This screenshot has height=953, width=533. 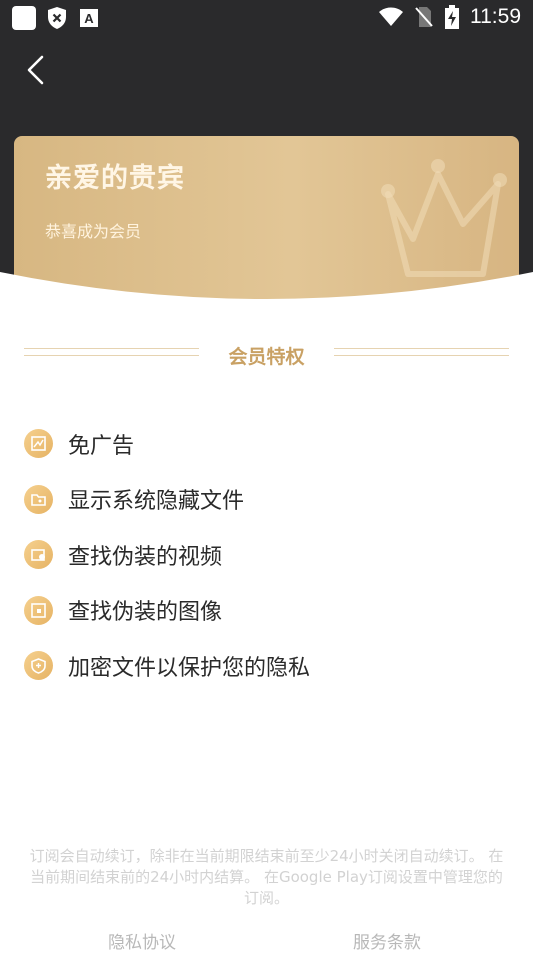 What do you see at coordinates (387, 940) in the screenshot?
I see `terms-of-service-link: 服务条款` at bounding box center [387, 940].